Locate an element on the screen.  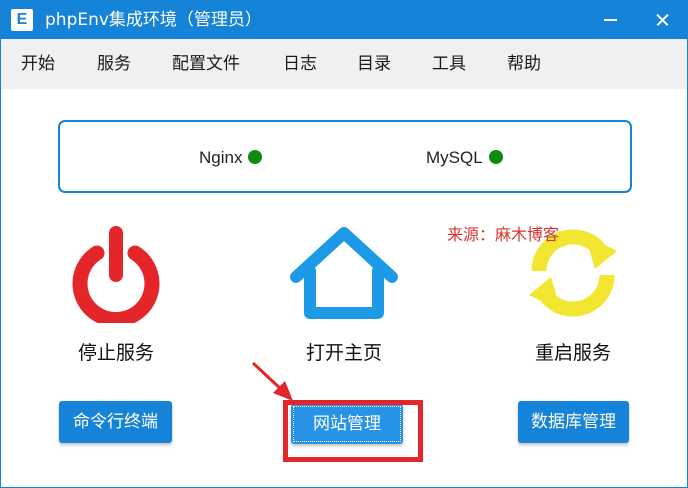
menu-item-logs: 日志 is located at coordinates (300, 64).